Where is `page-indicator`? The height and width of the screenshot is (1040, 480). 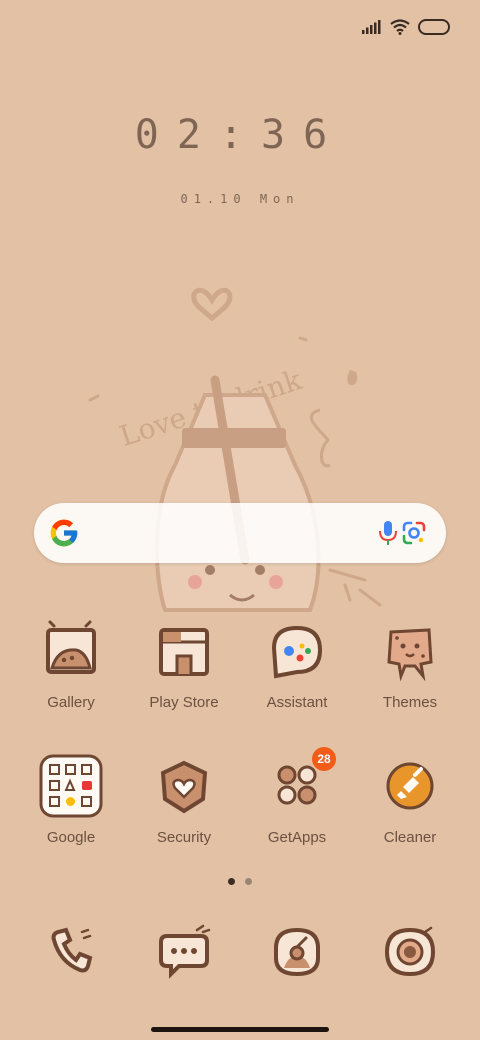 page-indicator is located at coordinates (240, 881).